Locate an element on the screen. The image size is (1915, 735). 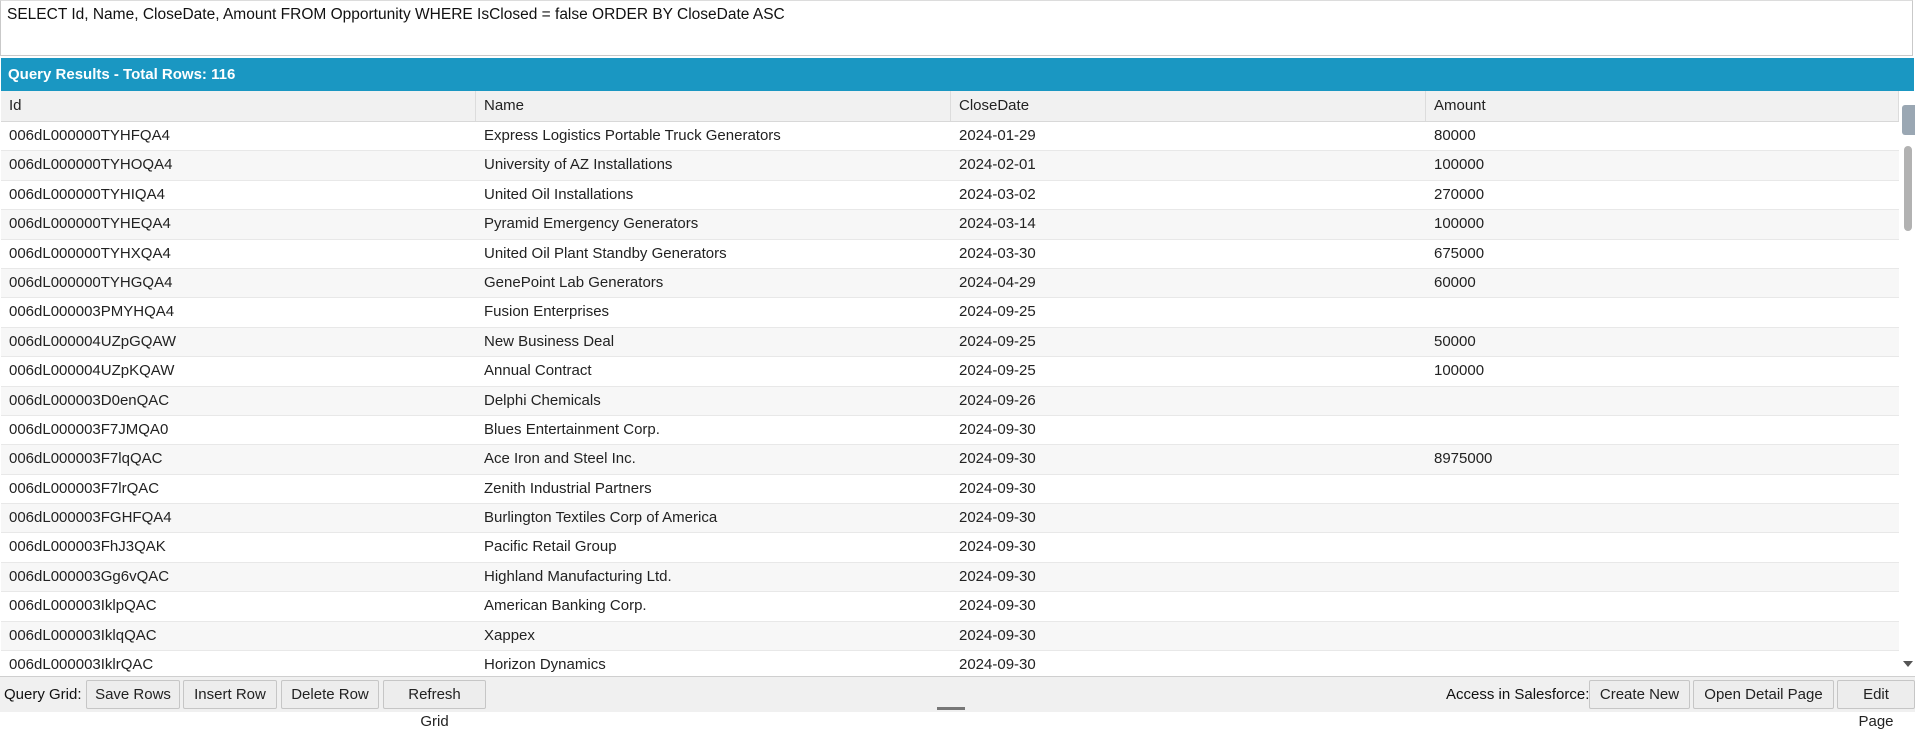
cell-amount: 50000 is located at coordinates (1662, 342).